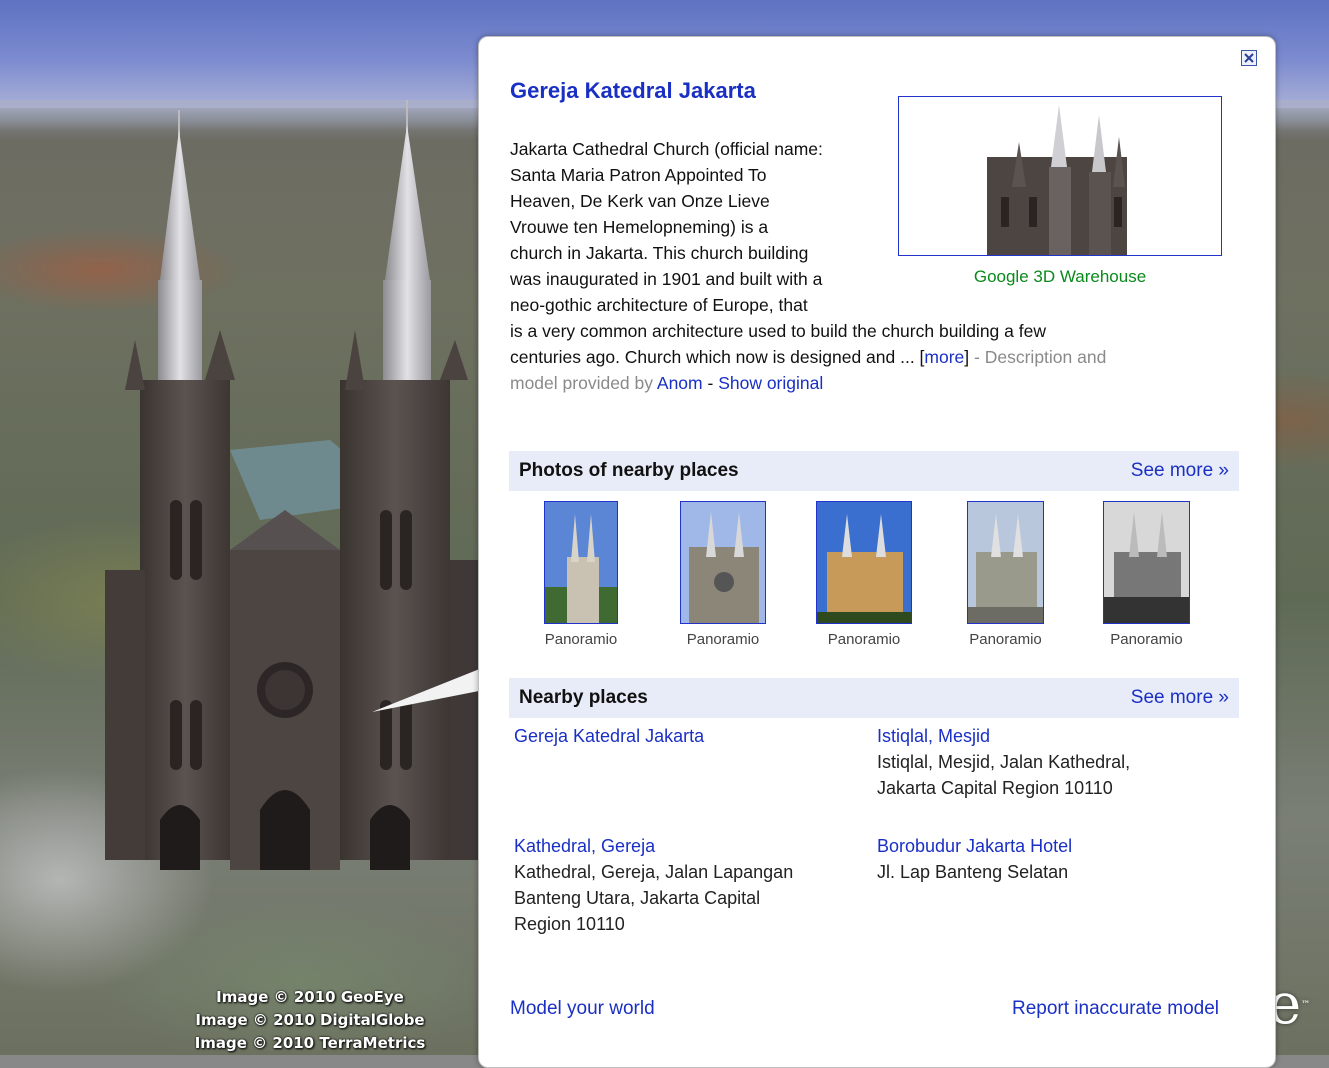  What do you see at coordinates (1249, 58) in the screenshot?
I see `close-icon` at bounding box center [1249, 58].